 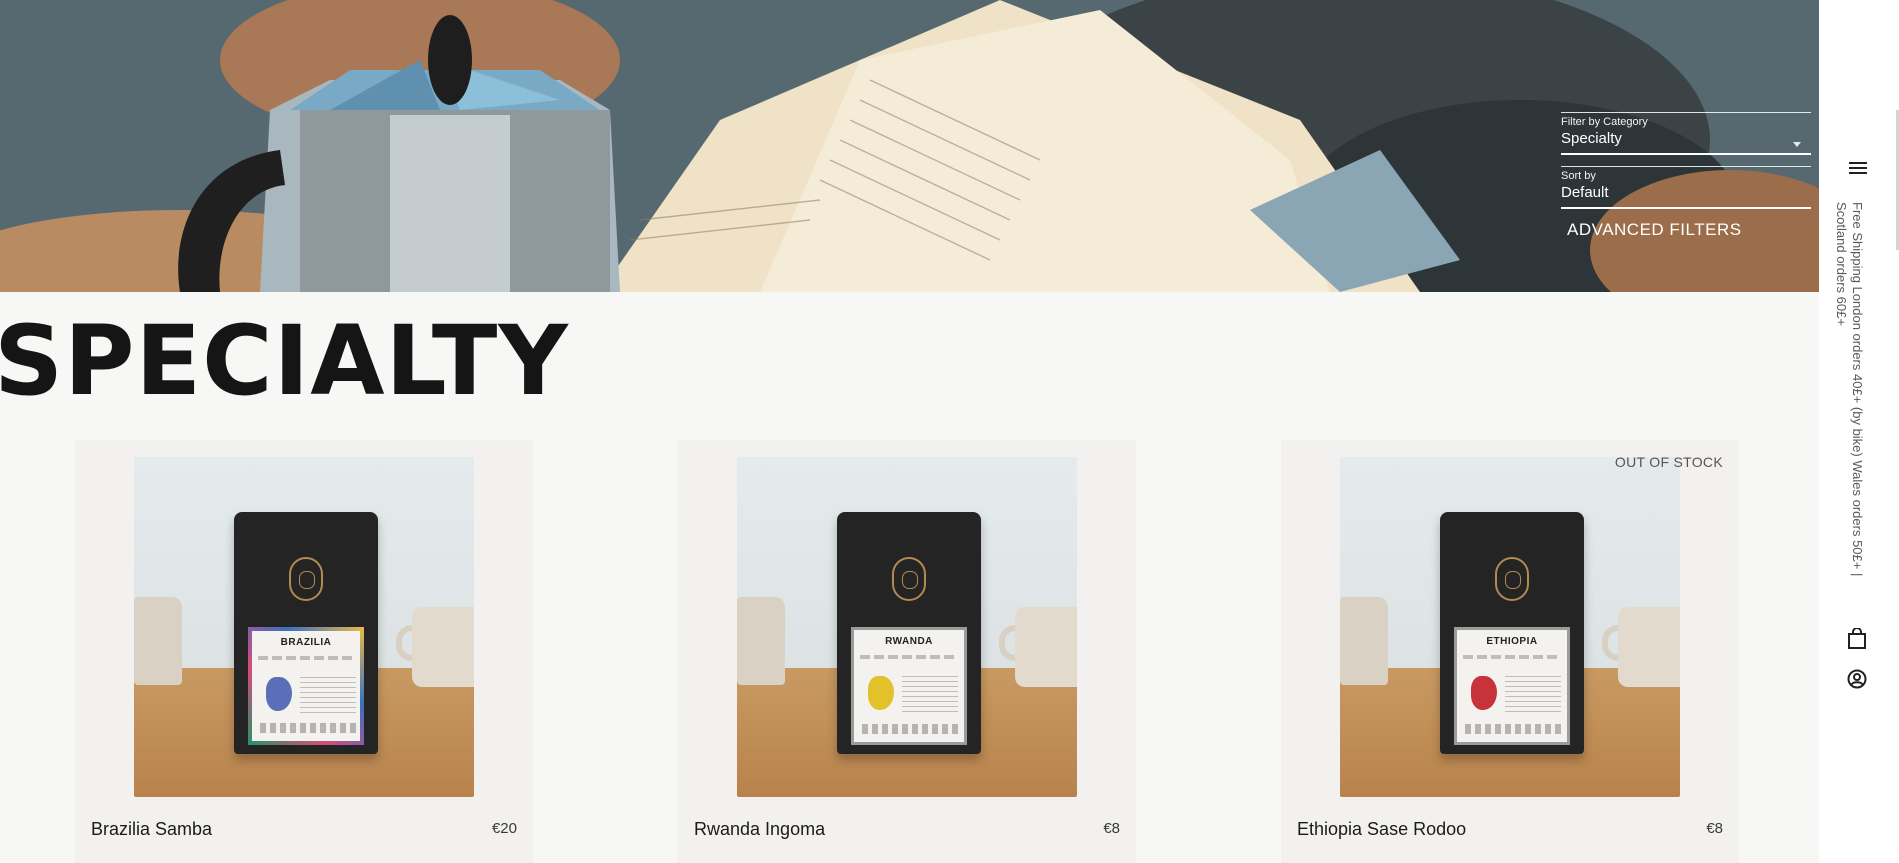 What do you see at coordinates (1512, 633) in the screenshot?
I see `coffee-bag-image: ETHIOPIA` at bounding box center [1512, 633].